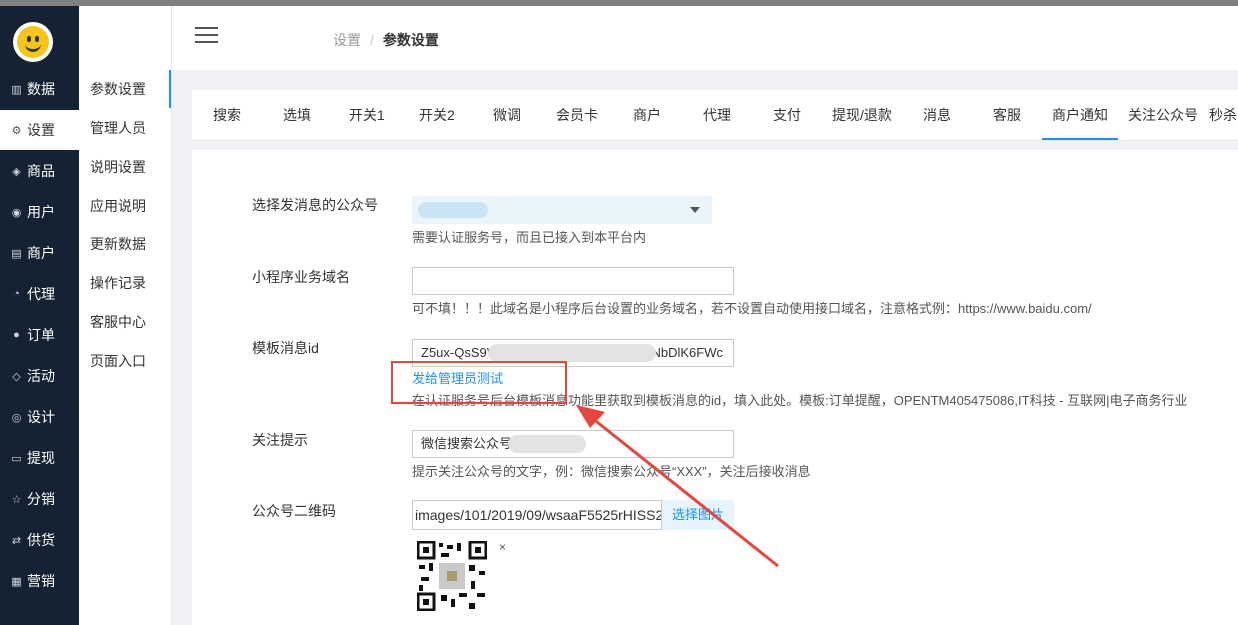 This screenshot has width=1238, height=625. I want to click on nav-item-activities: ◇ 活动, so click(39, 376).